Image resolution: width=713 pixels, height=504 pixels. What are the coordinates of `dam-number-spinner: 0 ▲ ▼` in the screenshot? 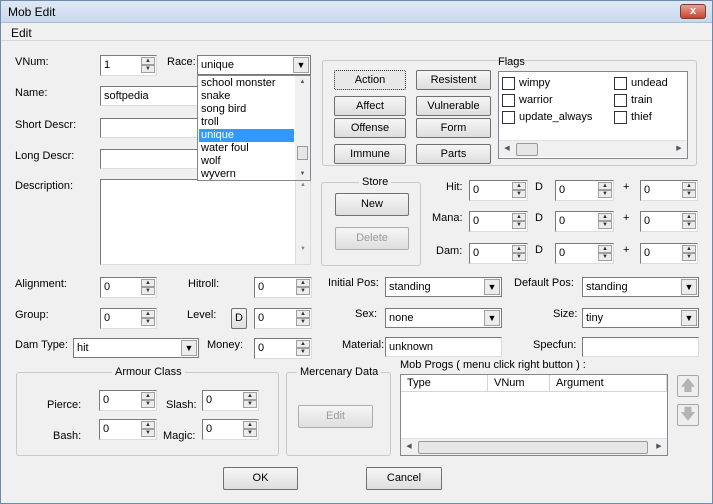 It's located at (498, 253).